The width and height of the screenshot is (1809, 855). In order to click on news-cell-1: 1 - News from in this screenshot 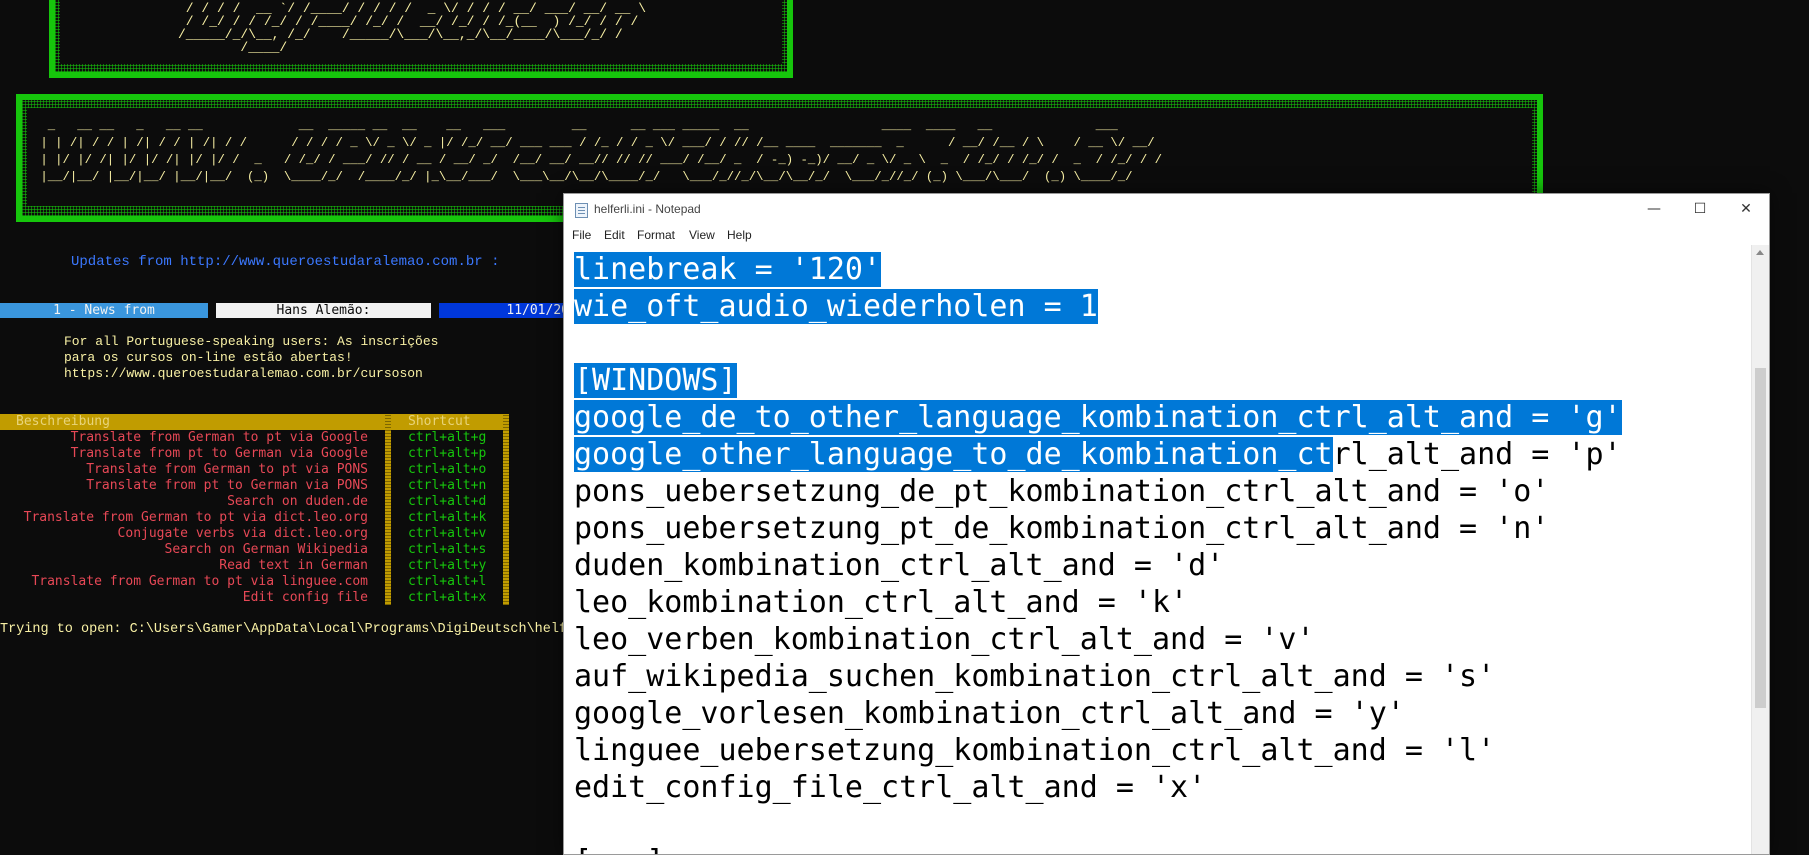, I will do `click(104, 310)`.